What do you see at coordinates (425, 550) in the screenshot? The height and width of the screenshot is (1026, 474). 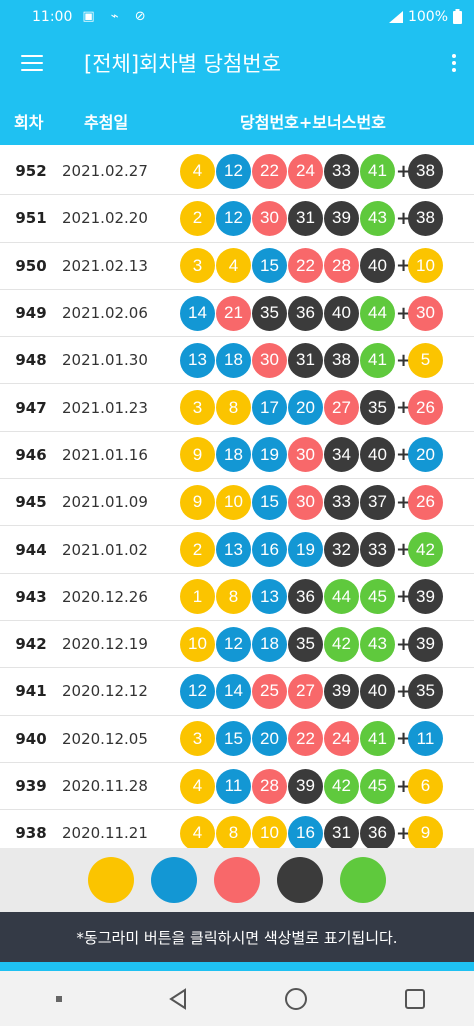 I see `bonus-ball: 42` at bounding box center [425, 550].